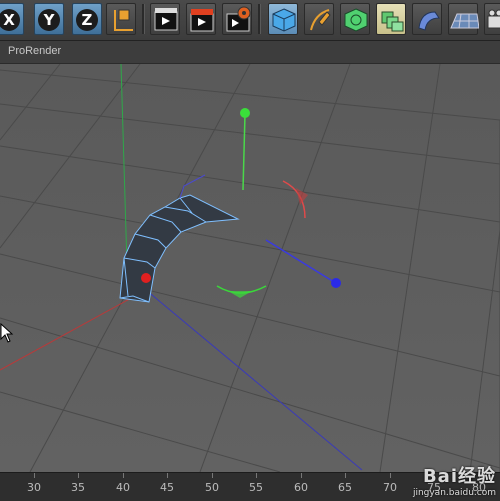  I want to click on main-toolbar: X Y Z, so click(250, 20).